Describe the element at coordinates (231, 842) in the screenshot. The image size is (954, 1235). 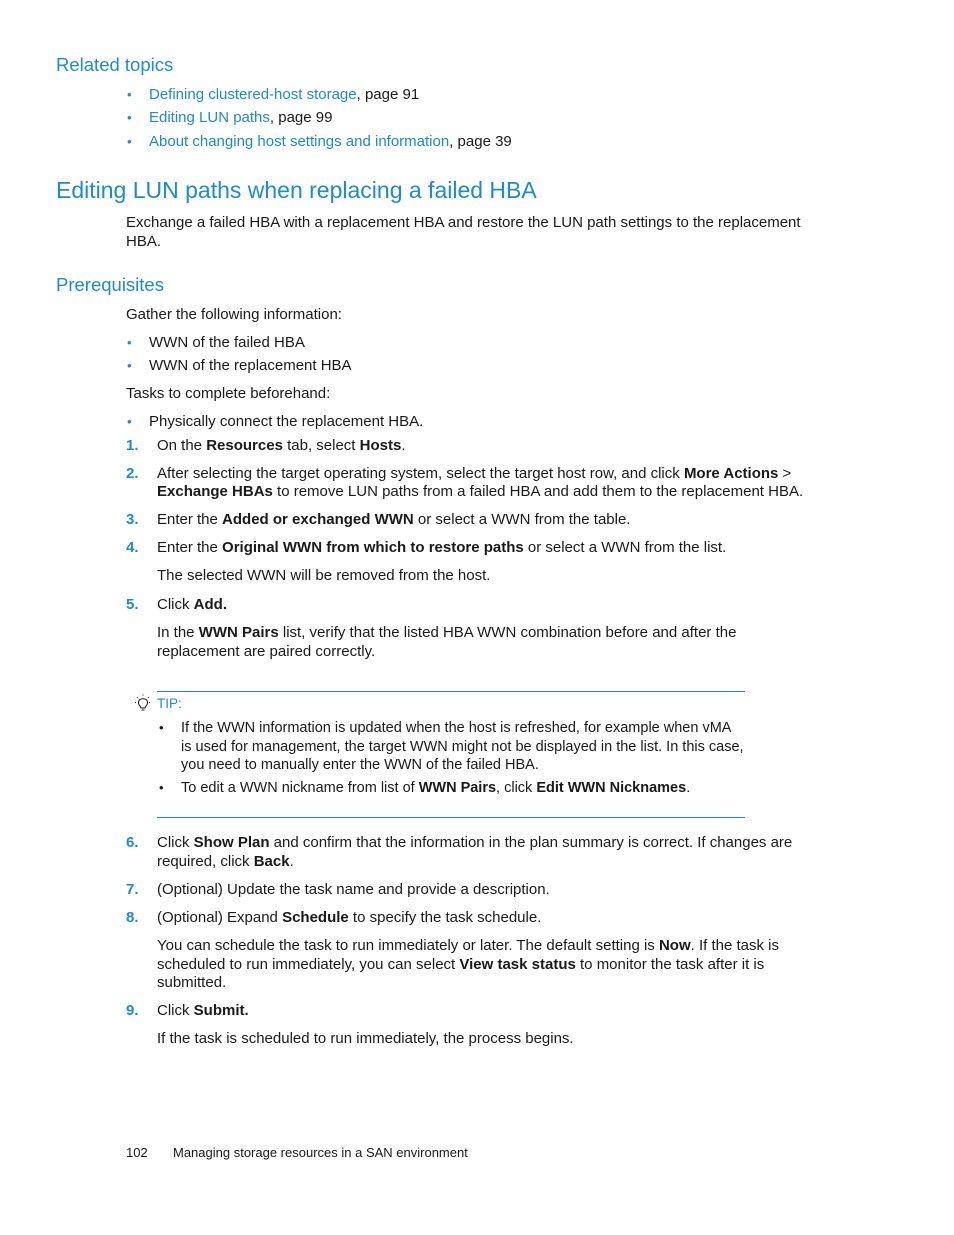
I see `ui-term: Show Plan` at that location.